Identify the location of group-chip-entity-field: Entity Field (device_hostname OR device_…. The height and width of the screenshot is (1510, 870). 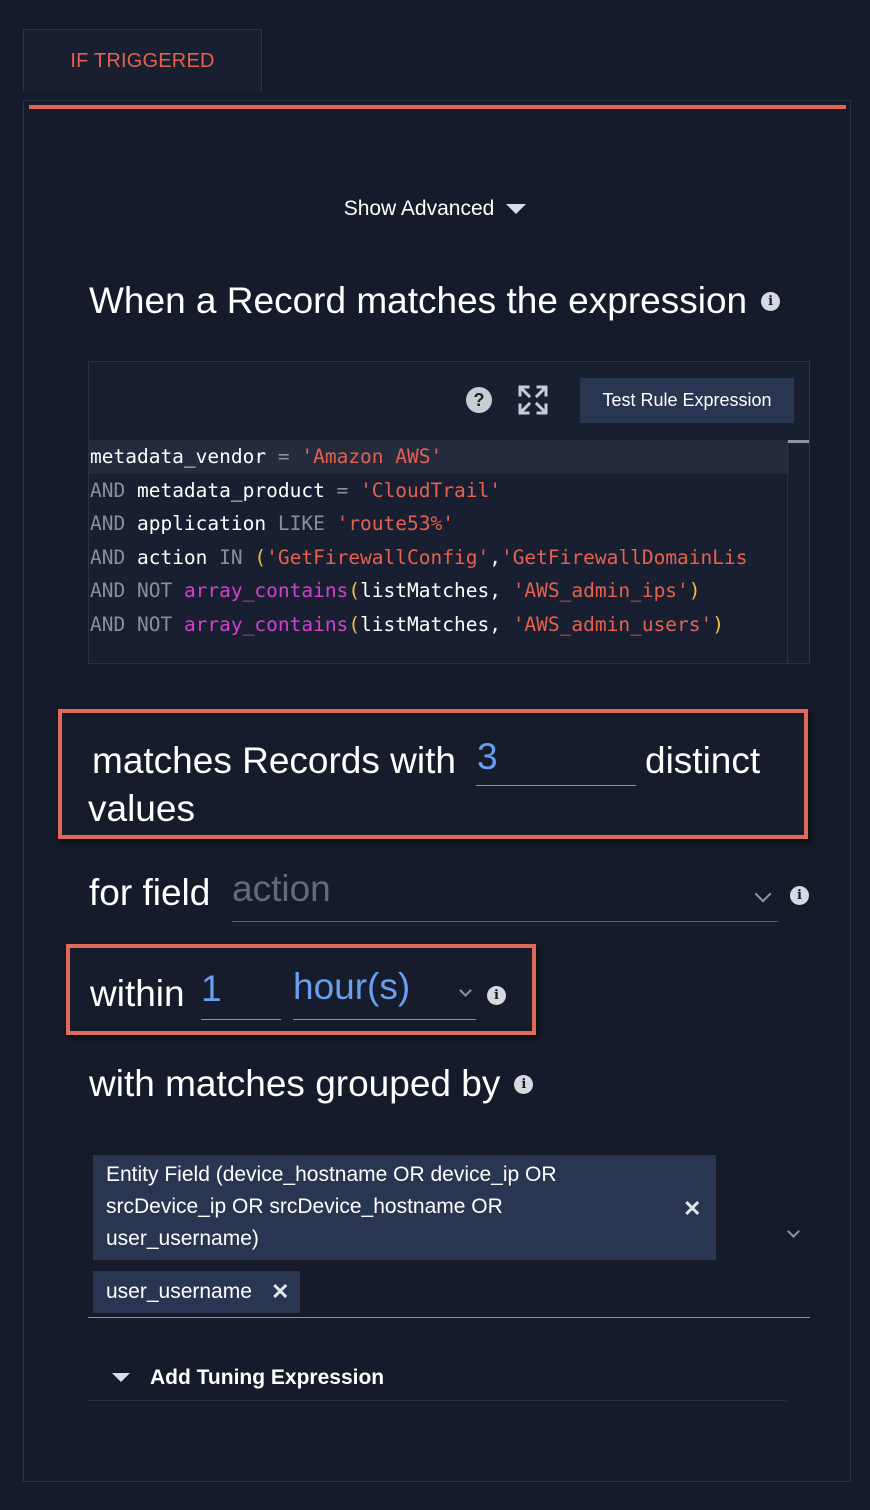
(404, 1207).